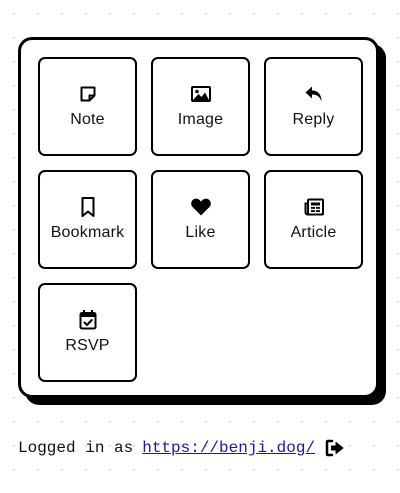  I want to click on bookmark-icon, so click(87, 207).